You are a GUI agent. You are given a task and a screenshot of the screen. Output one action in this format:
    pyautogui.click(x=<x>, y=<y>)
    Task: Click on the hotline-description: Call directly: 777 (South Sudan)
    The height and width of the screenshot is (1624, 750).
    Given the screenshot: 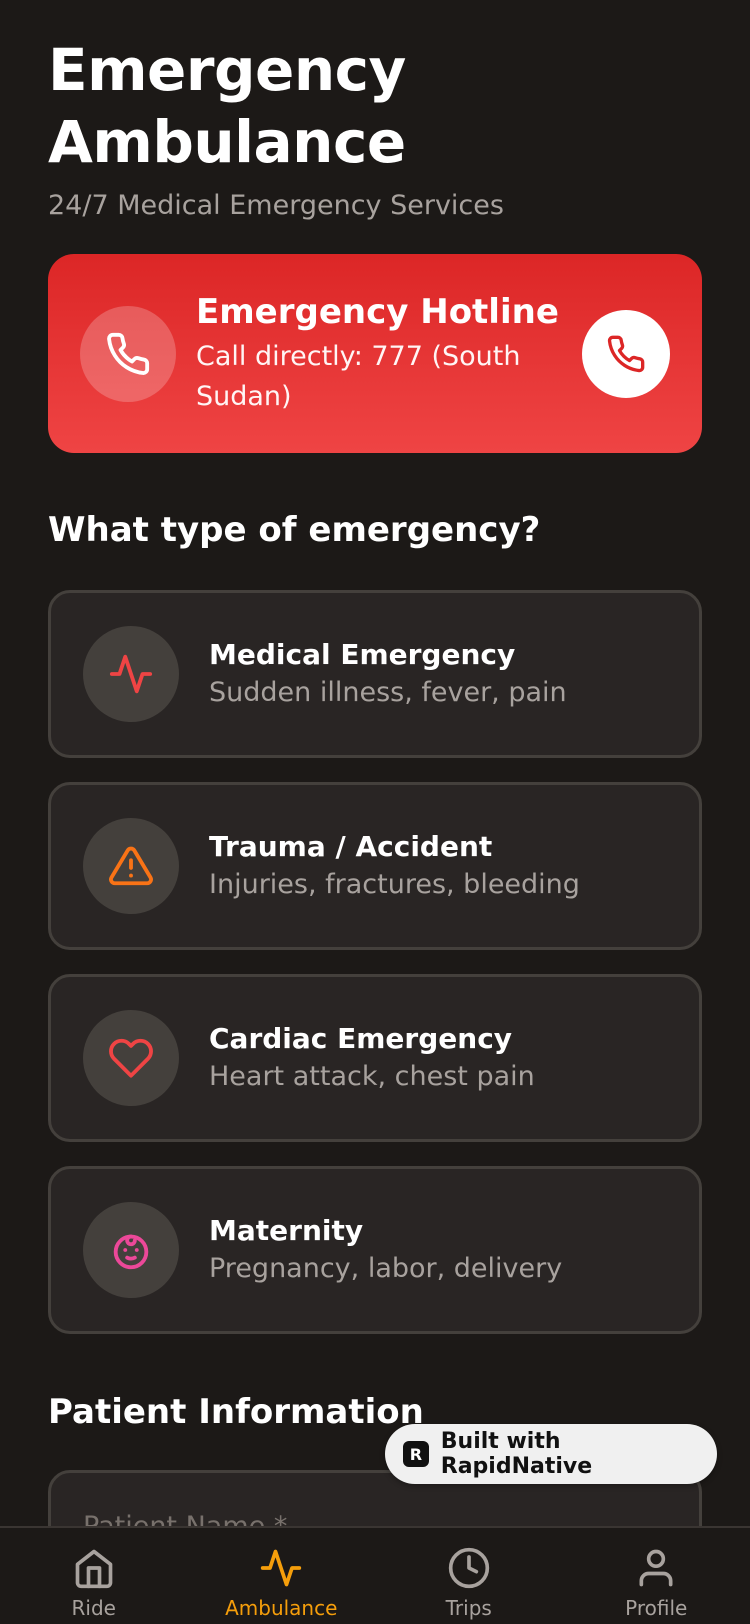 What is the action you would take?
    pyautogui.click(x=358, y=376)
    